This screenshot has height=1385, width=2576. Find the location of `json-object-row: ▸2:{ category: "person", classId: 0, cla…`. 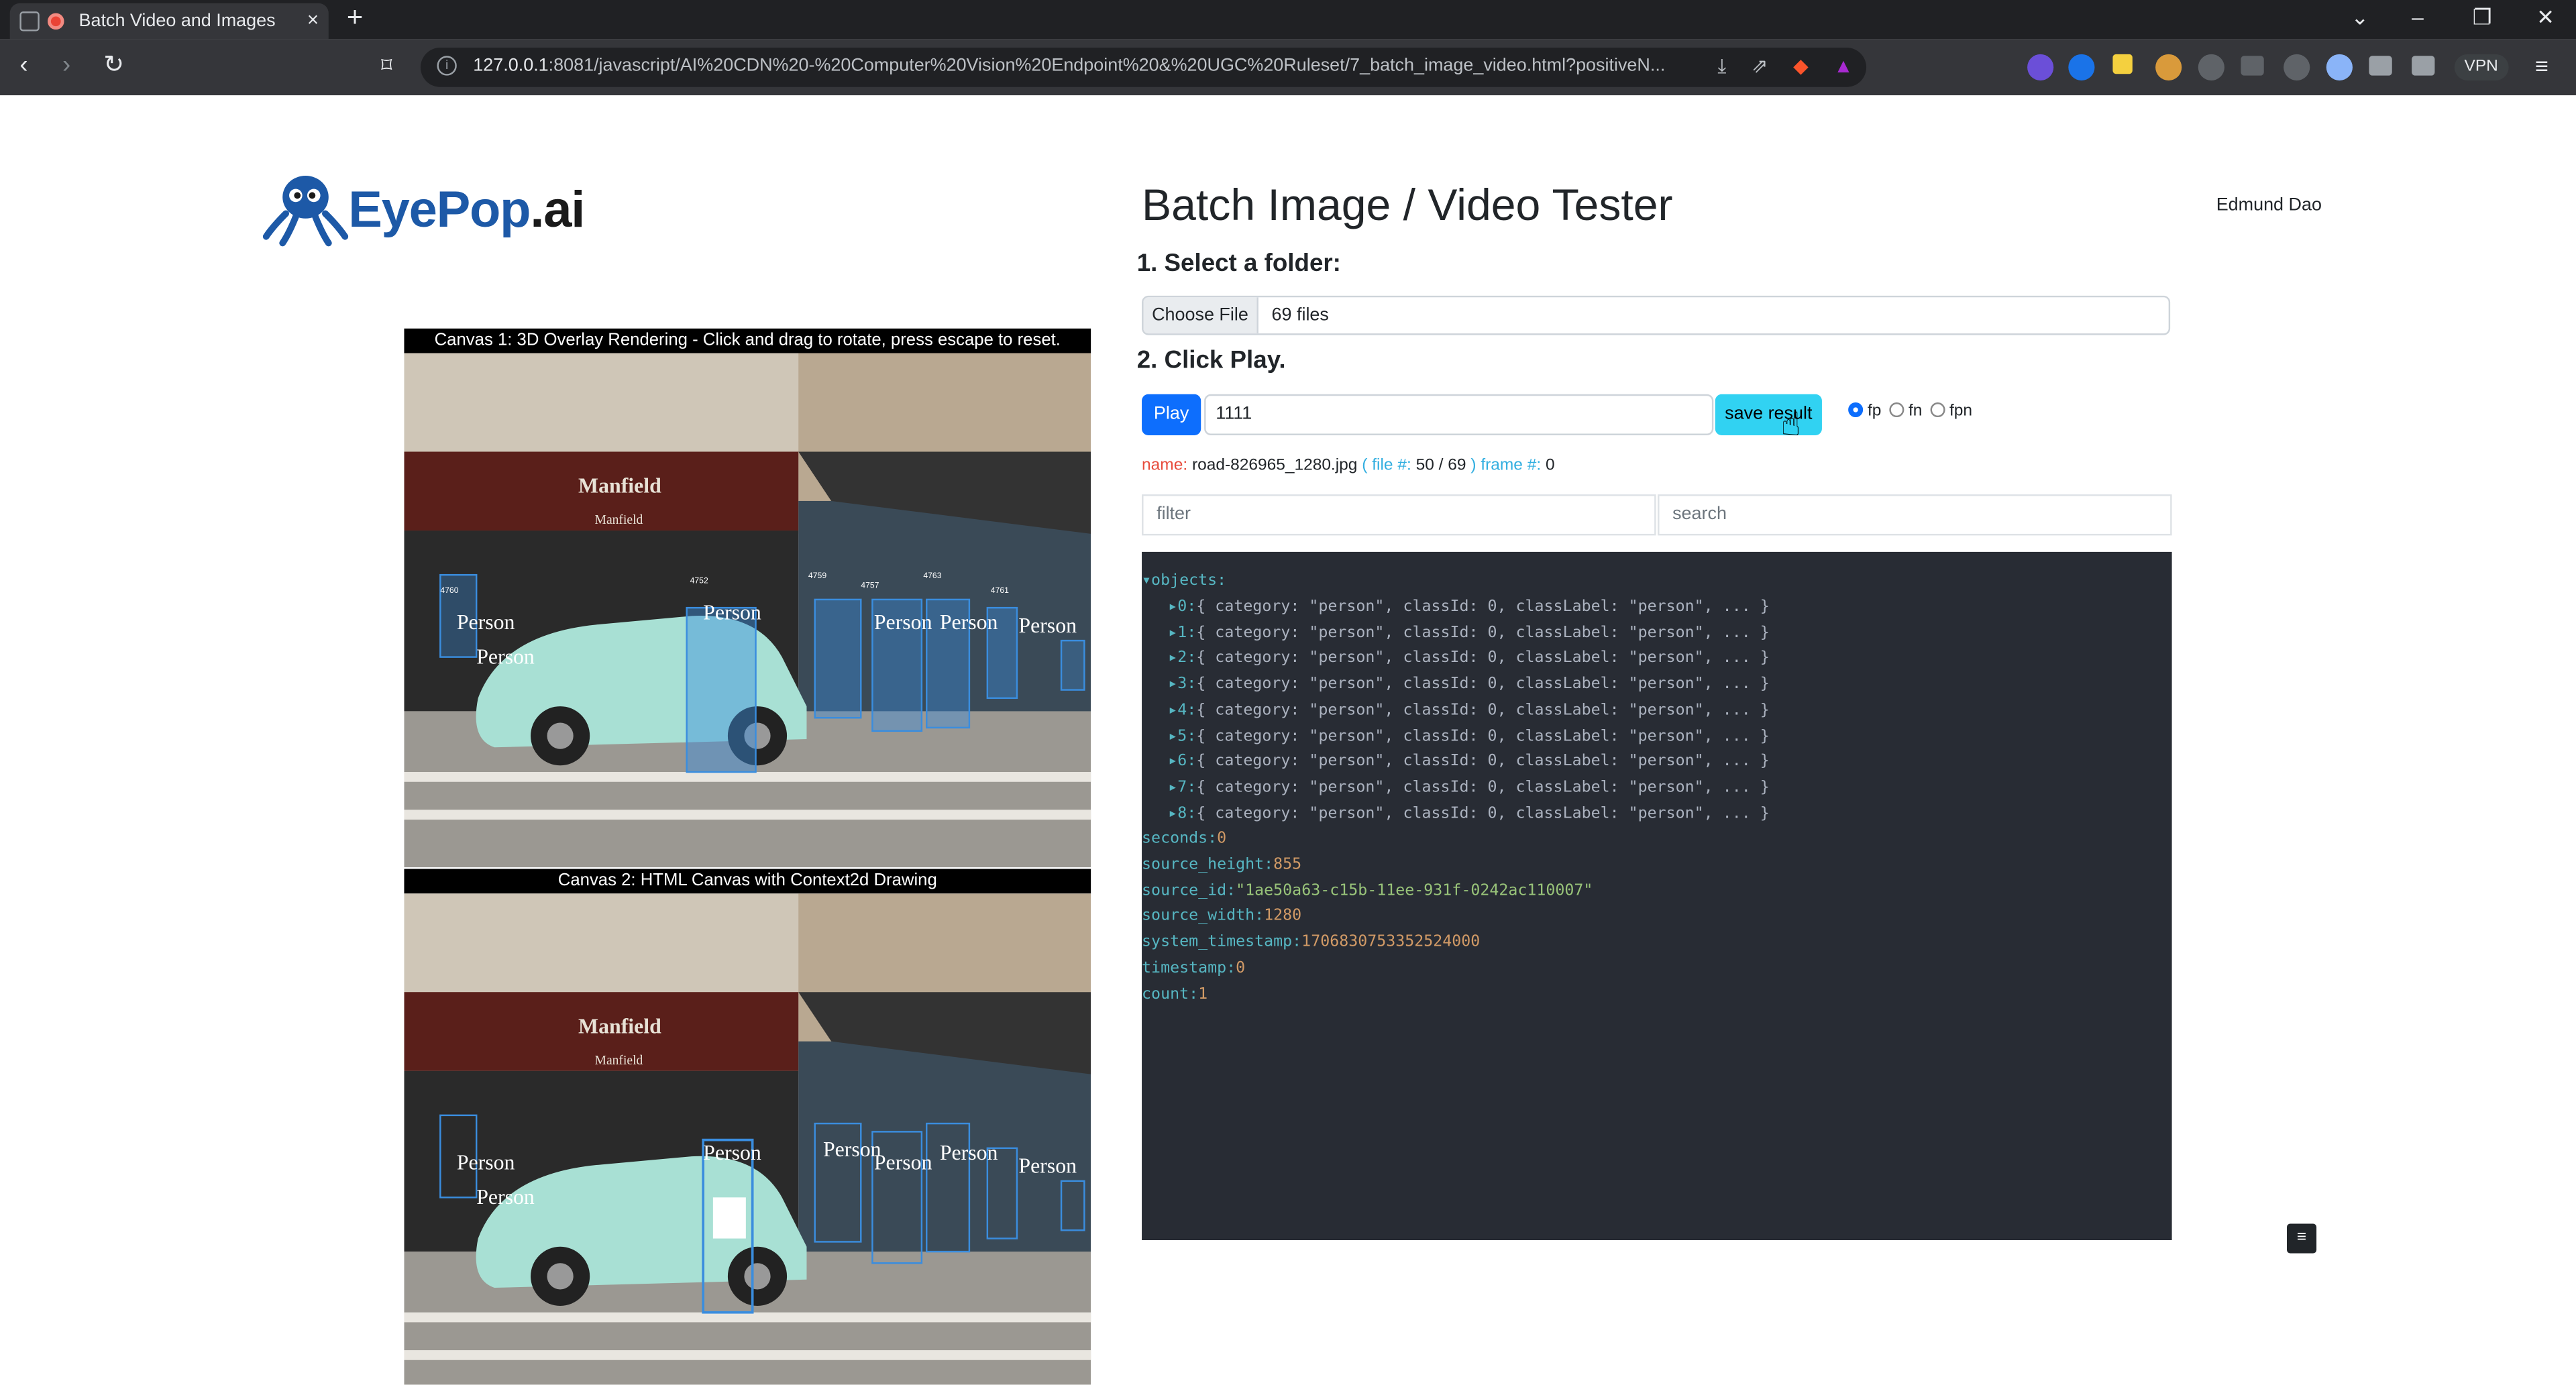

json-object-row: ▸2:{ category: "person", classId: 0, cla… is located at coordinates (1468, 658).